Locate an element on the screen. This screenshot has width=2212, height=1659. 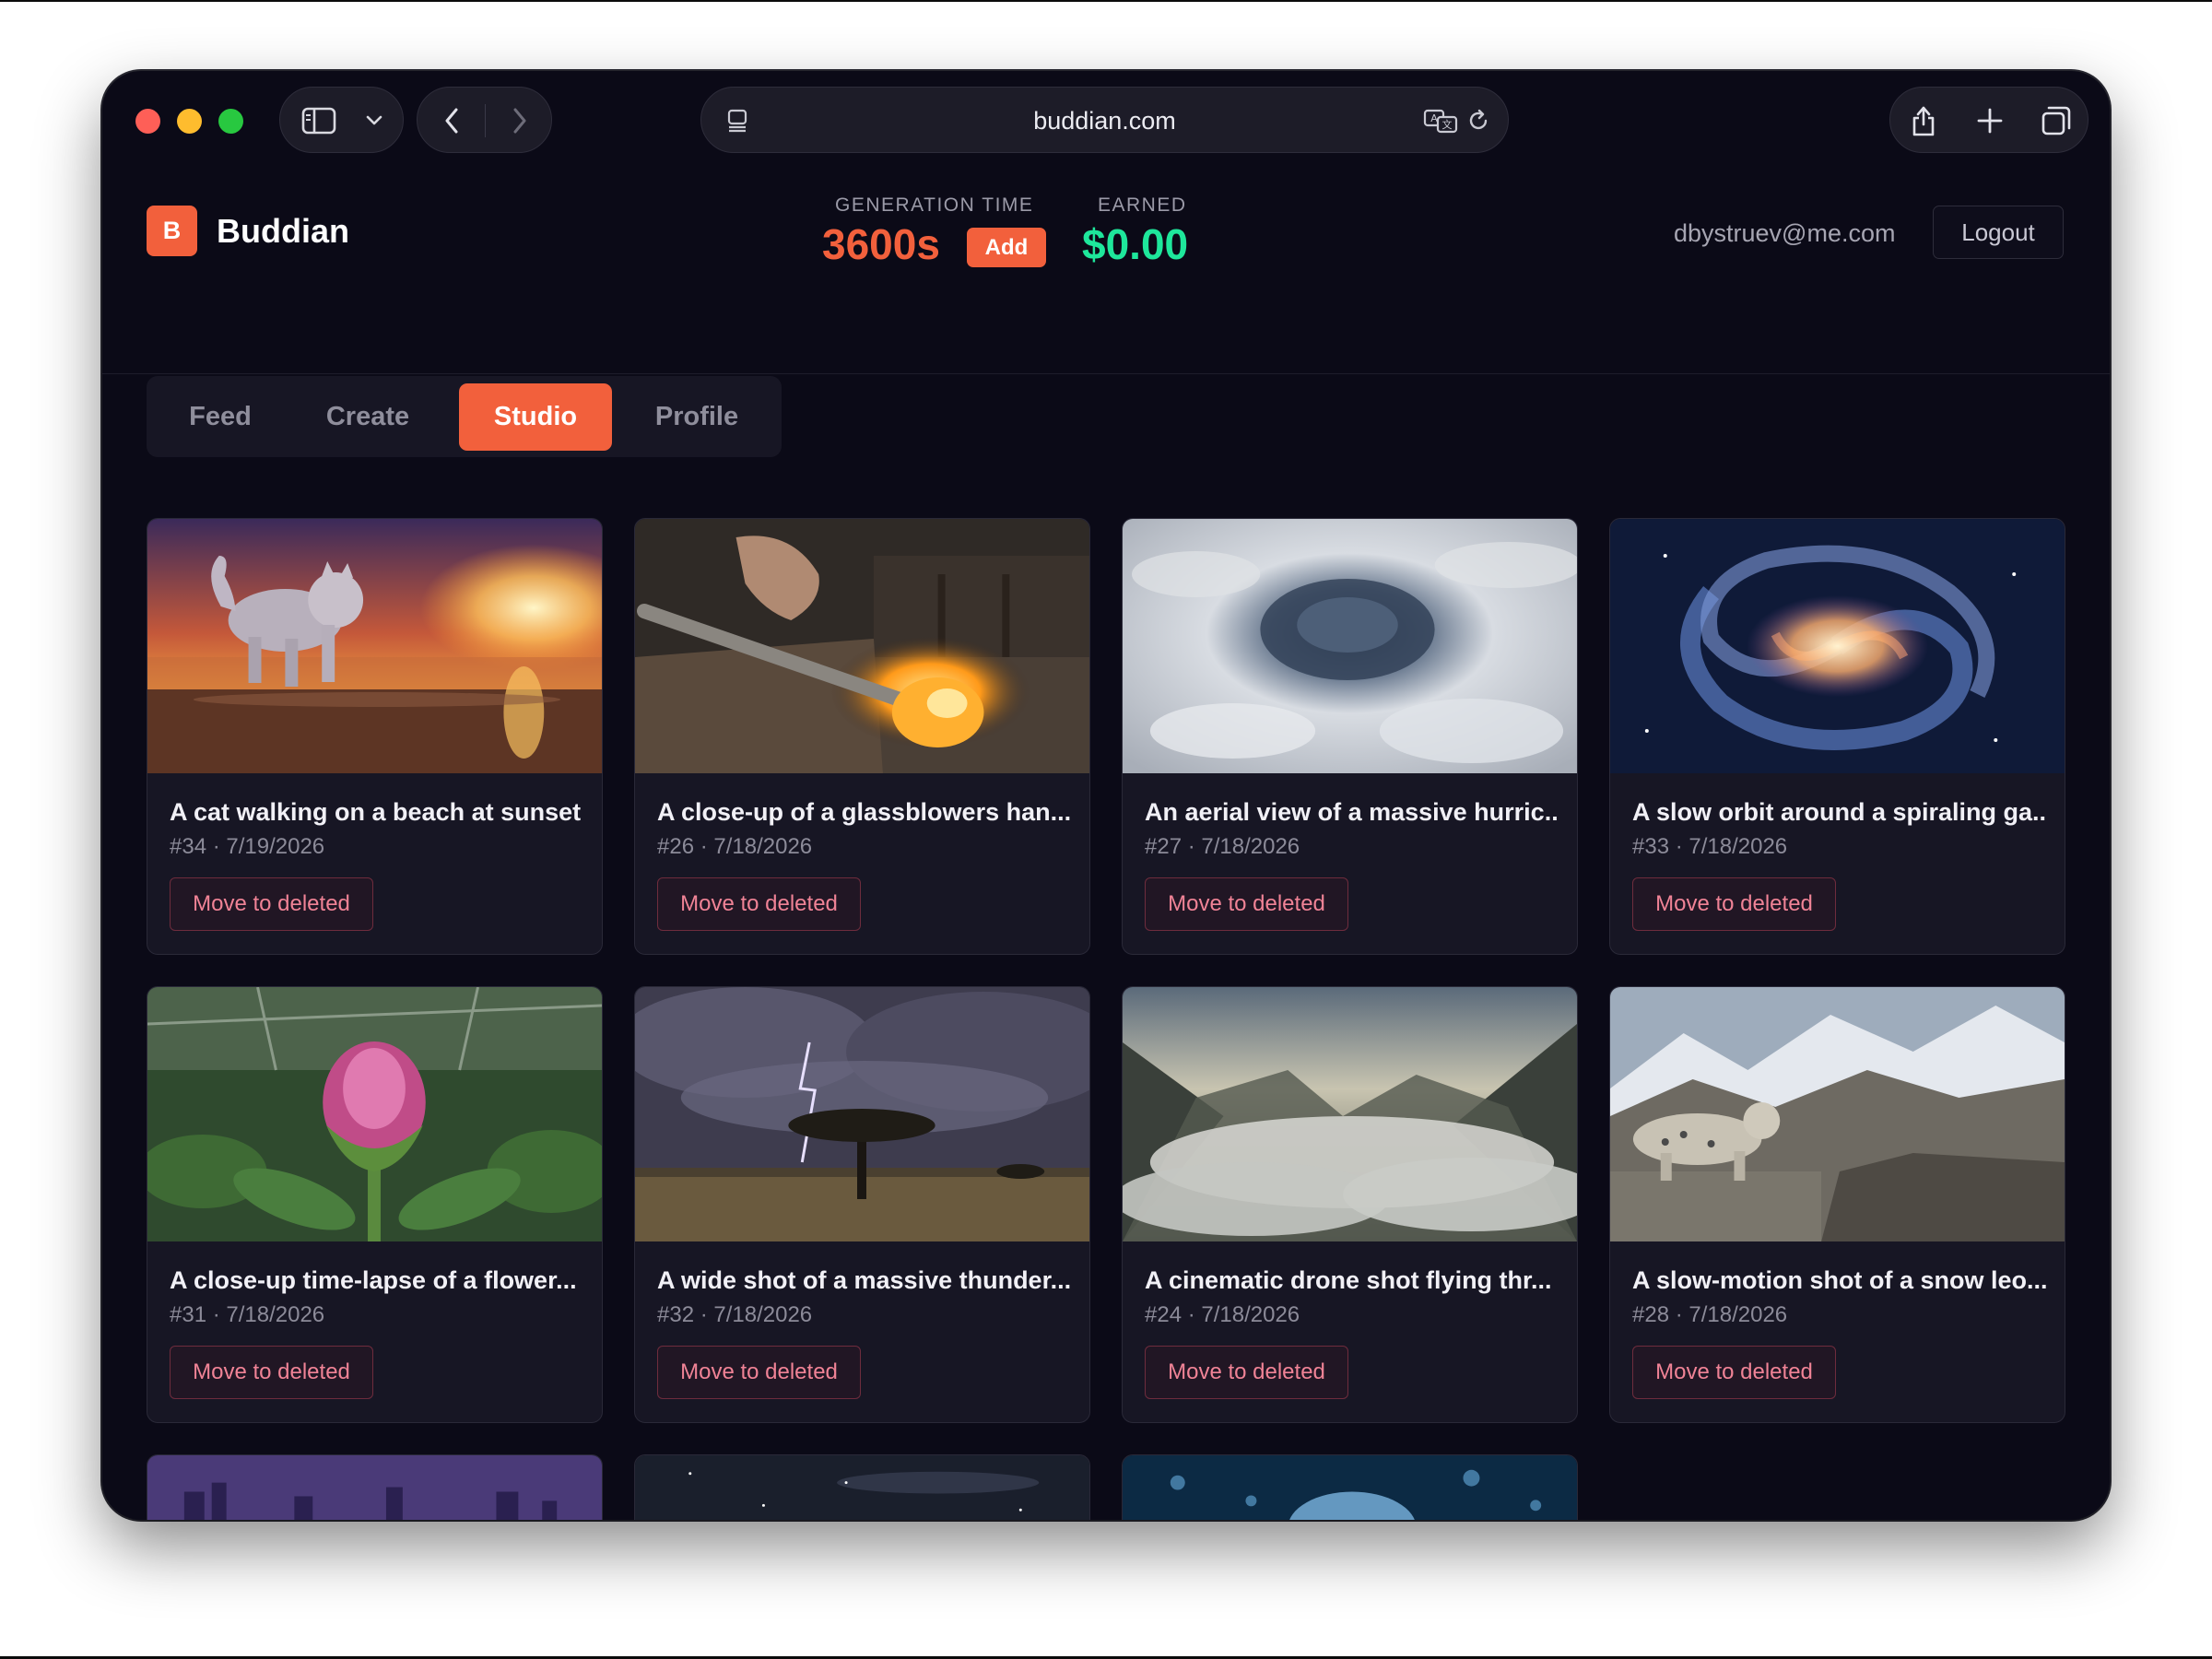
translate-icon: A文 is located at coordinates (1440, 121).